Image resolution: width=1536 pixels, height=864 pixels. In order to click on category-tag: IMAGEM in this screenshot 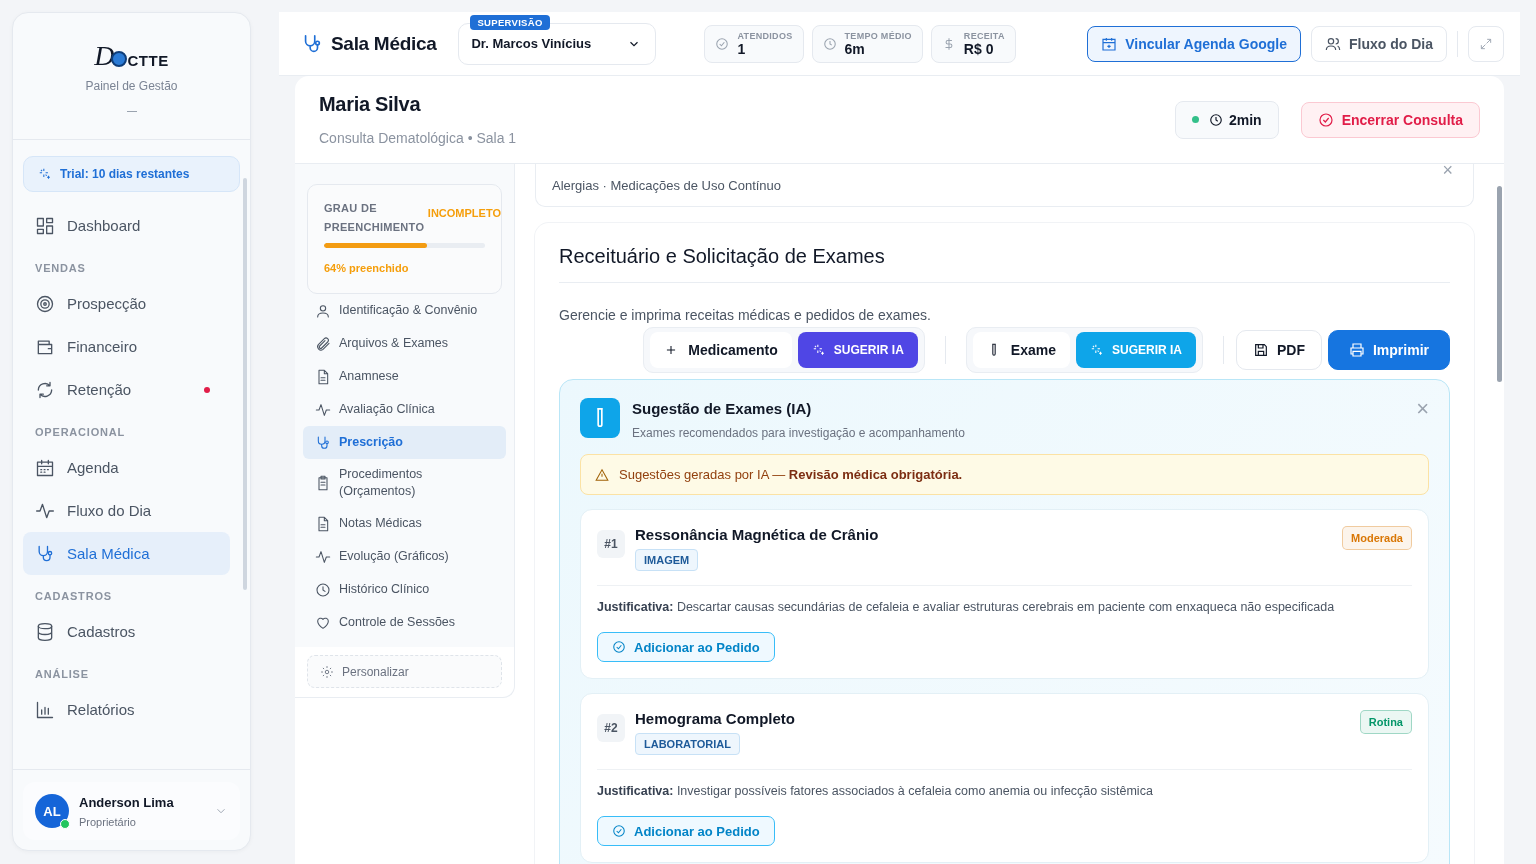, I will do `click(667, 560)`.